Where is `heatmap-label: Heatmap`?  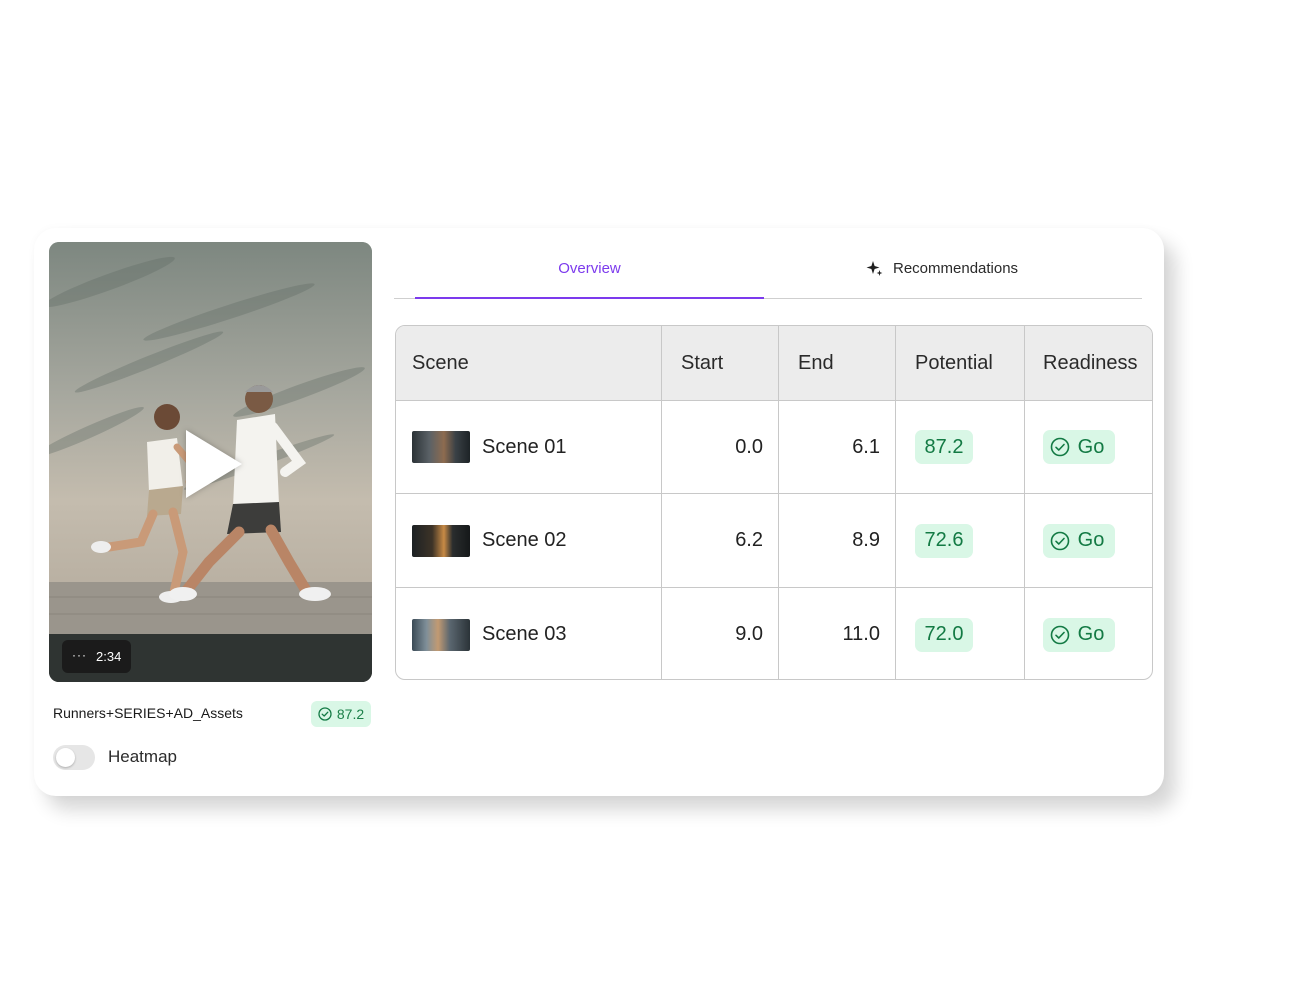 heatmap-label: Heatmap is located at coordinates (142, 756).